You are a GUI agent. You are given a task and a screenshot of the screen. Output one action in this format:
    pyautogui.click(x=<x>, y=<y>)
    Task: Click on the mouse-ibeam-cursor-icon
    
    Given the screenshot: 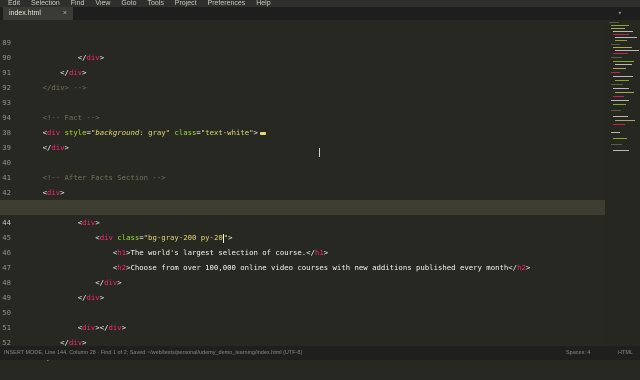 What is the action you would take?
    pyautogui.click(x=319, y=152)
    